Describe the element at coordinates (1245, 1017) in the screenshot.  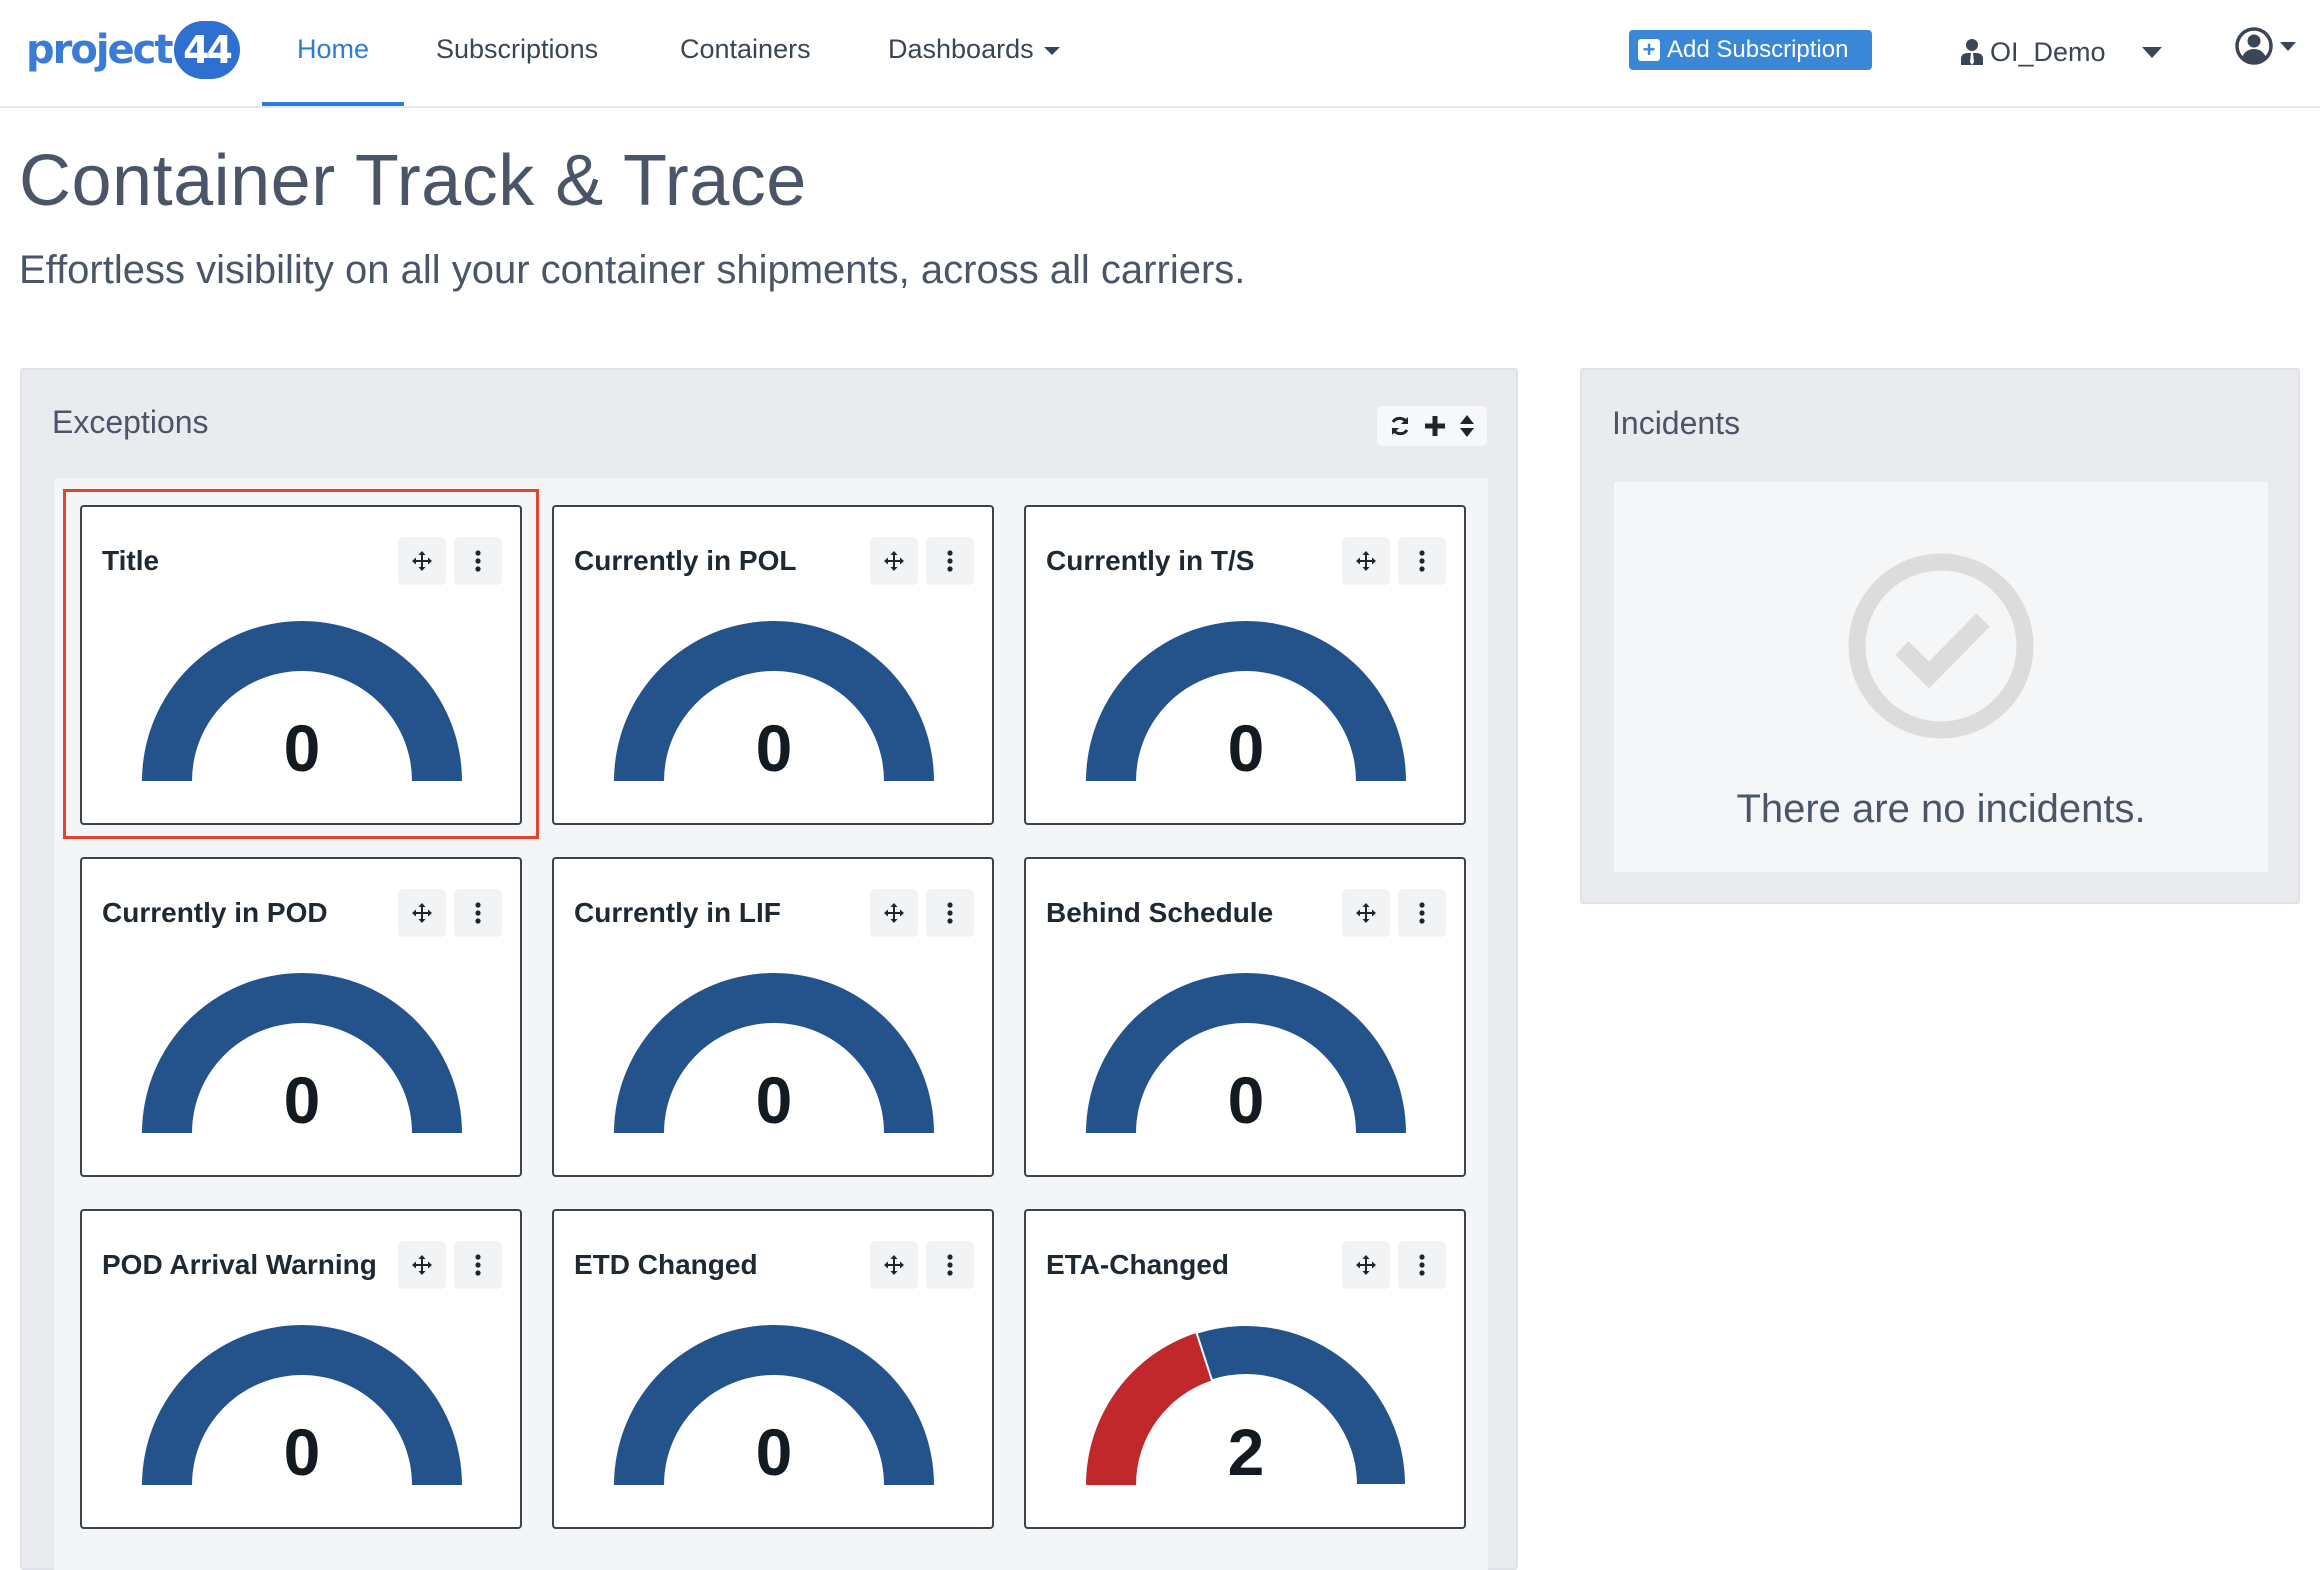
I see `widget-behind-schedule: Behind Schedule 0` at that location.